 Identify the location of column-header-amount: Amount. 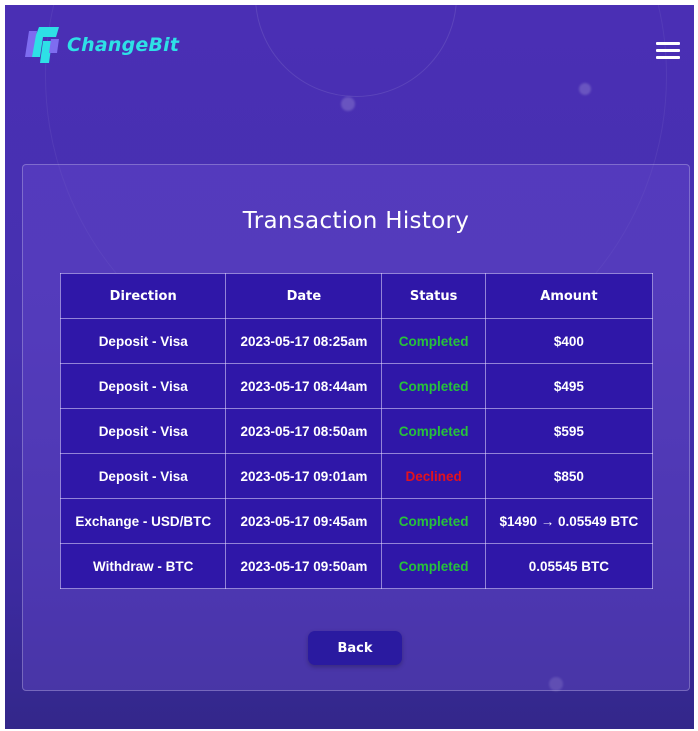
(569, 296).